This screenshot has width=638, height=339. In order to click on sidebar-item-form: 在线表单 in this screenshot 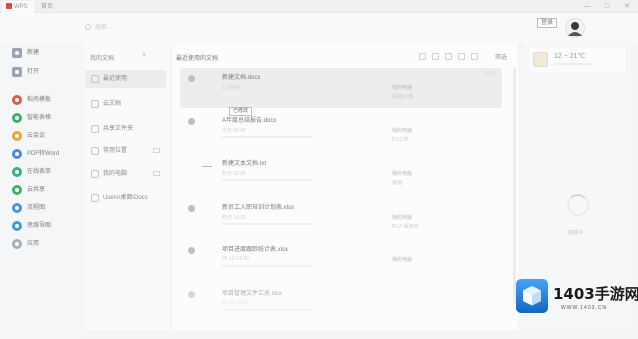, I will do `click(45, 172)`.